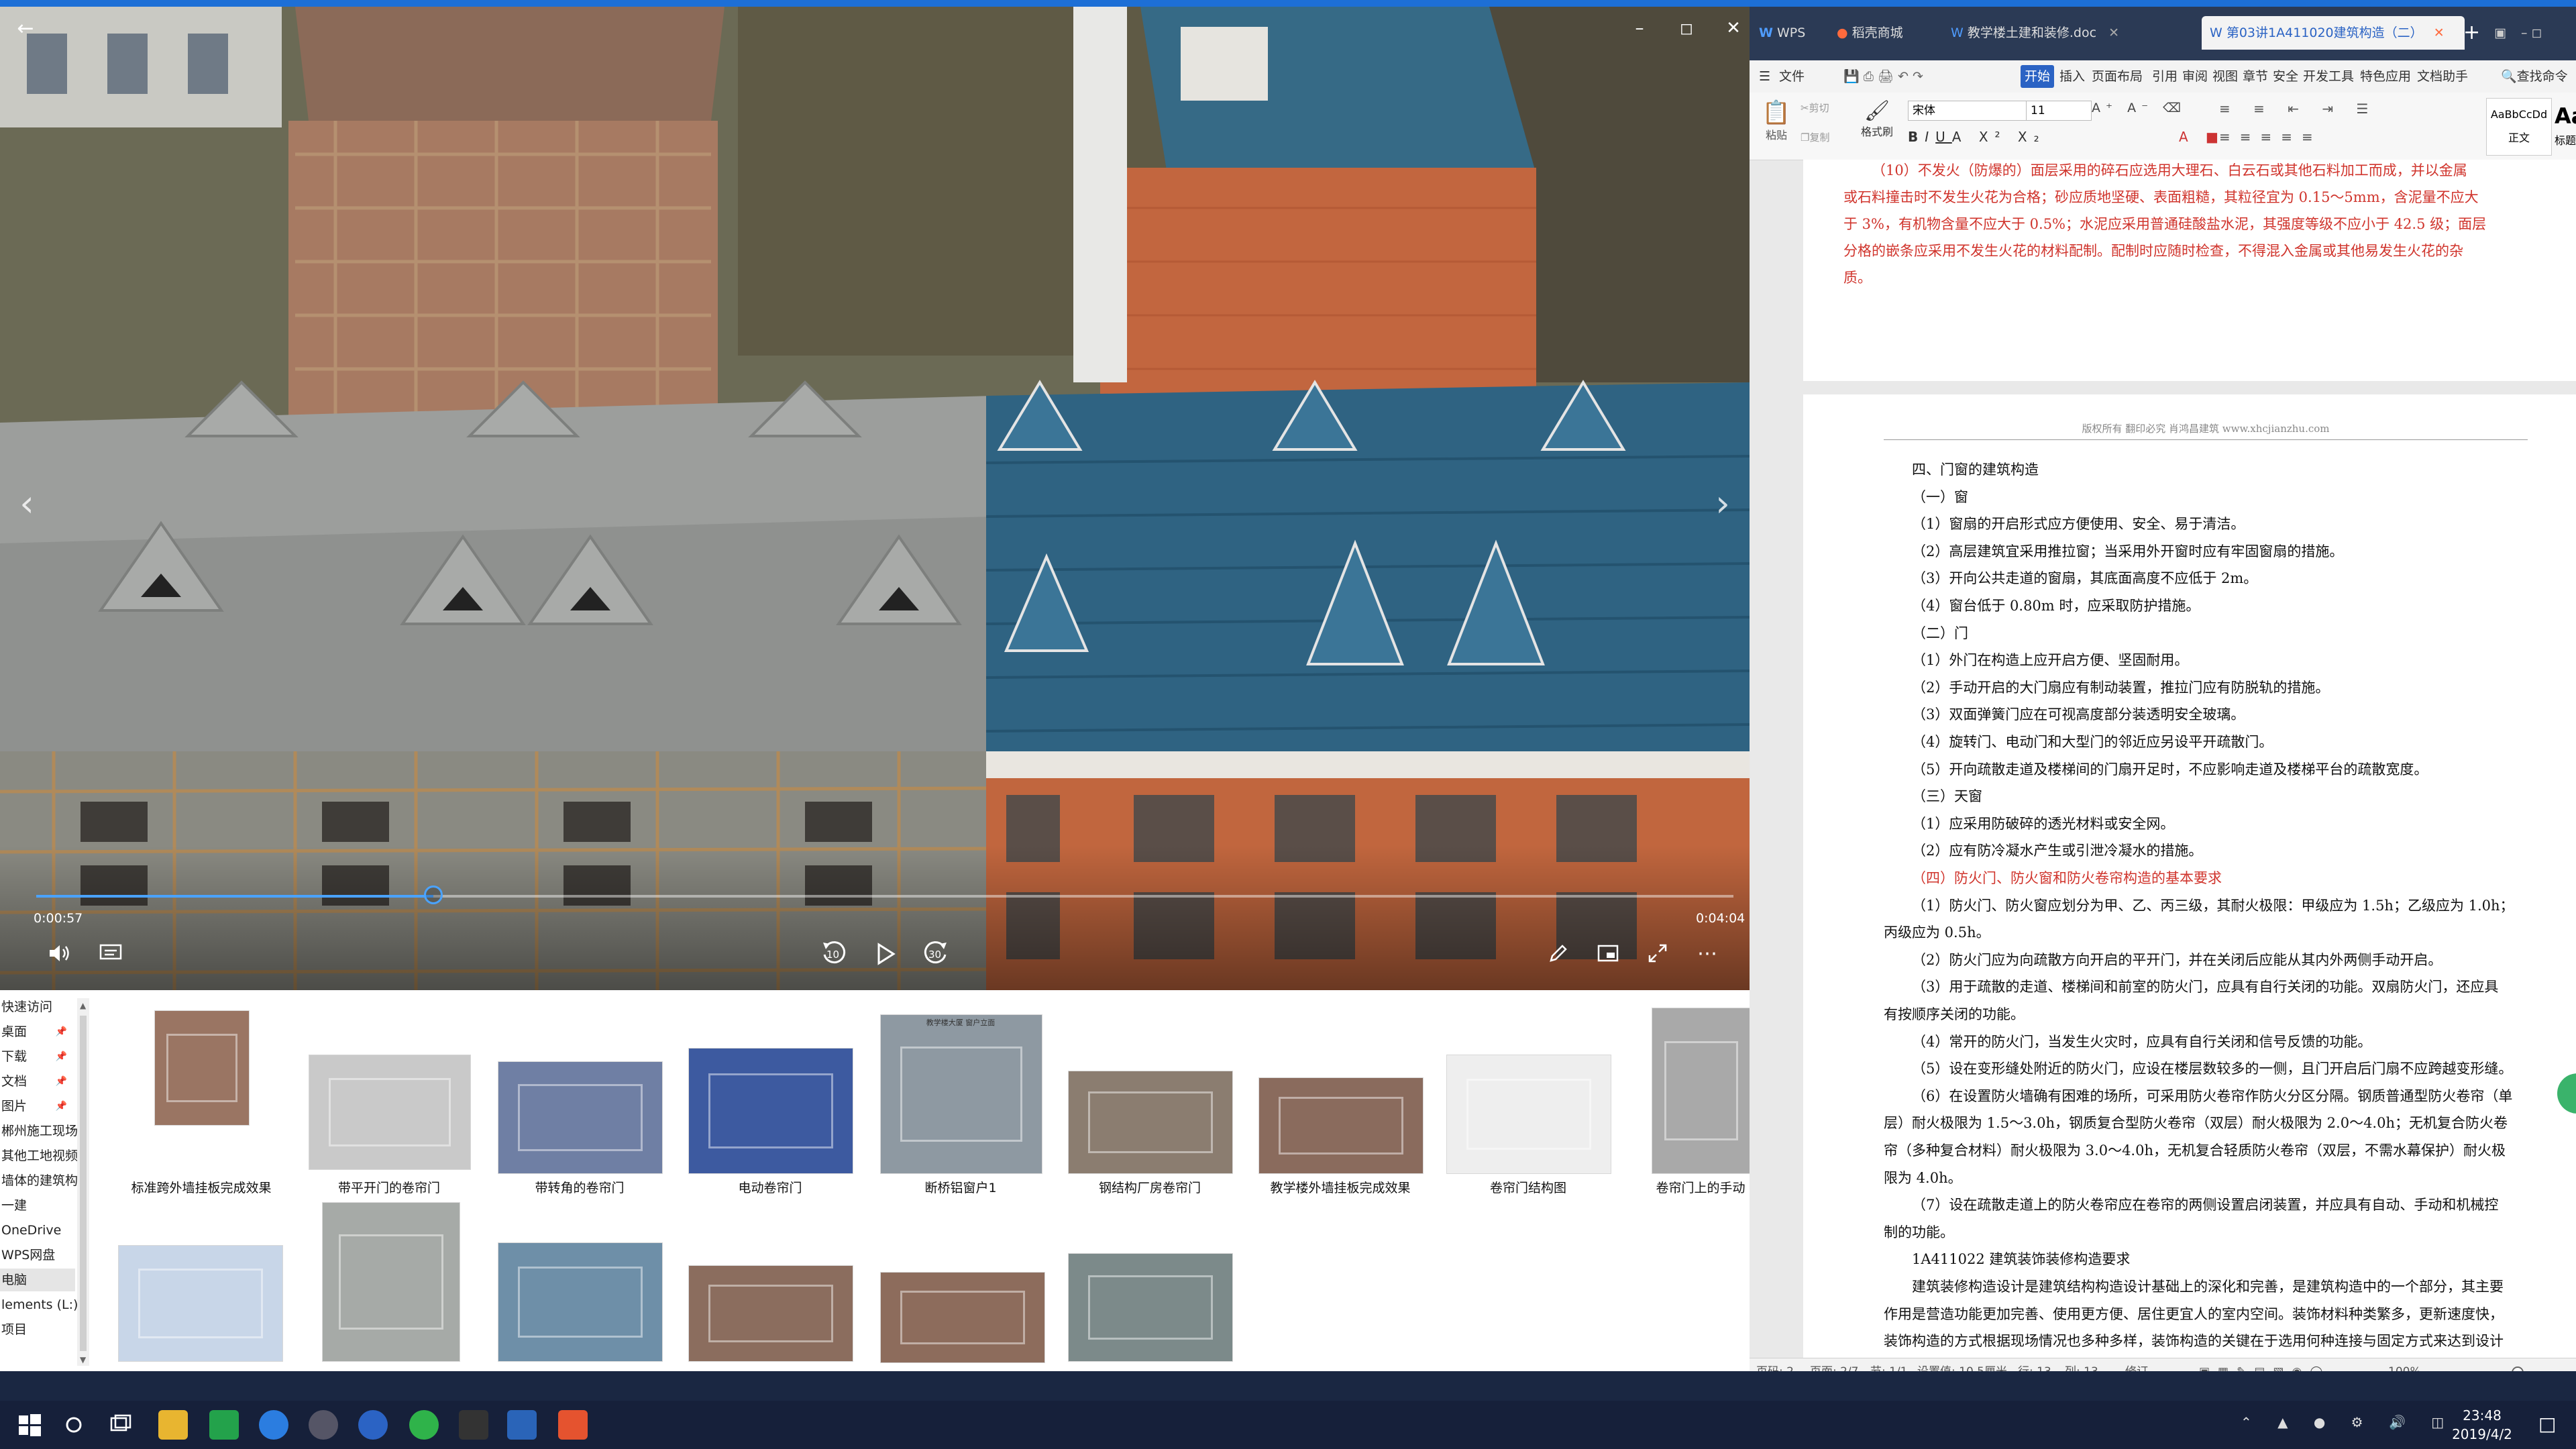 The height and width of the screenshot is (1449, 2576). What do you see at coordinates (2442, 76) in the screenshot?
I see `menu-doc-assistant: 文档助手` at bounding box center [2442, 76].